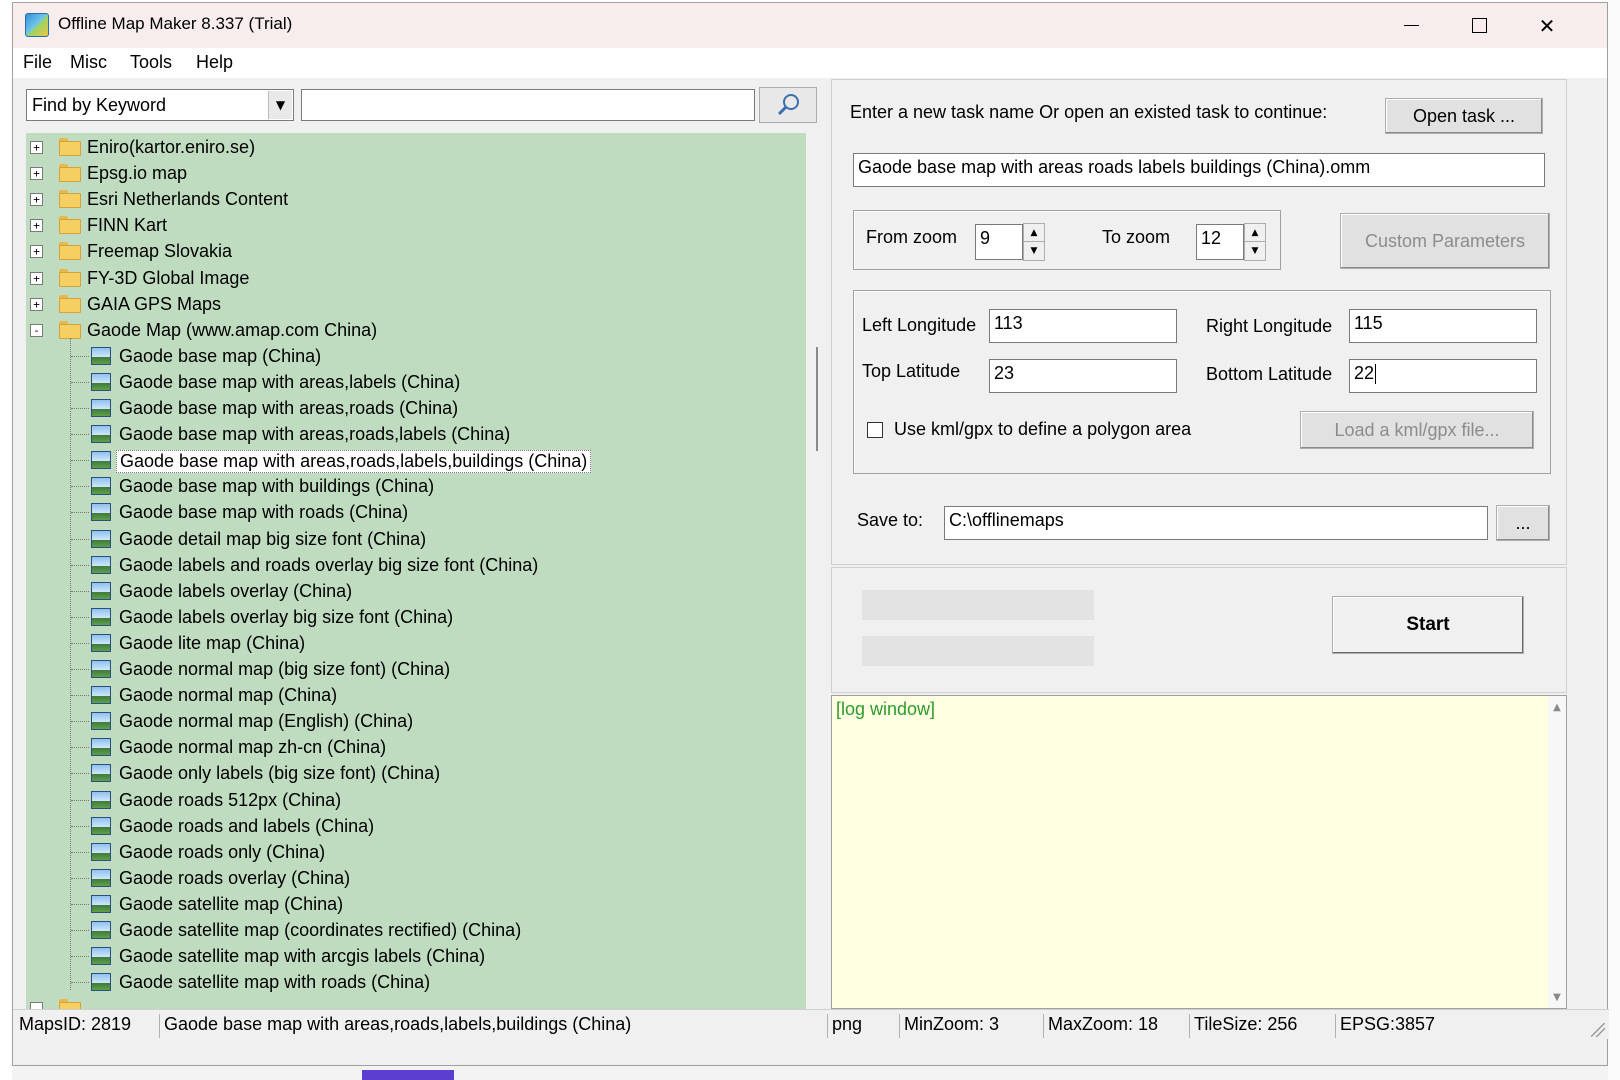  What do you see at coordinates (1199, 630) in the screenshot?
I see `progress-panel: Start` at bounding box center [1199, 630].